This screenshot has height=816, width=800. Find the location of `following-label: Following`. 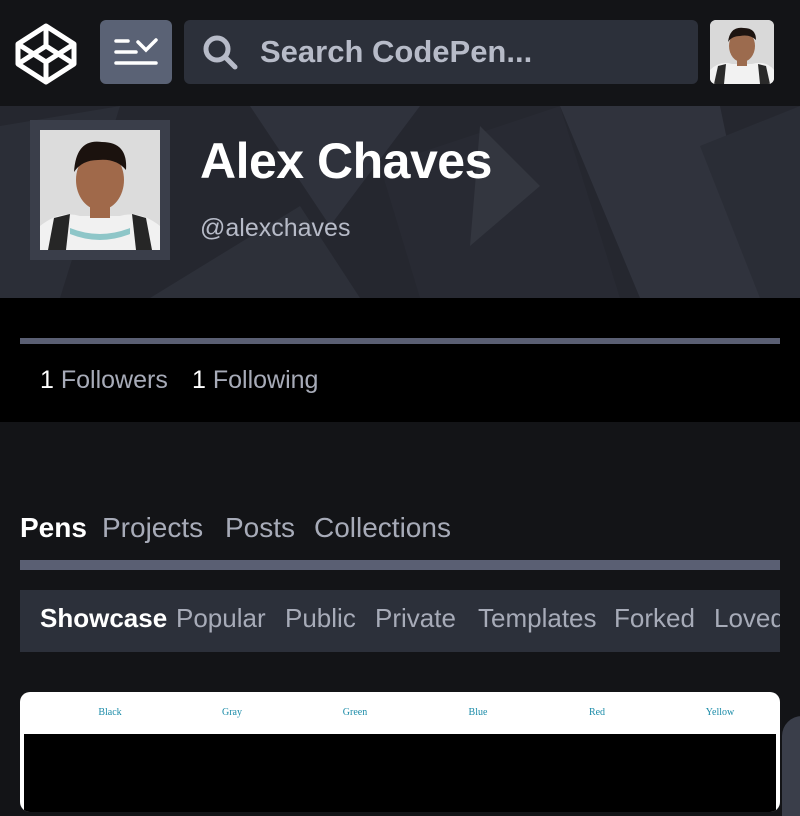

following-label: Following is located at coordinates (265, 380).